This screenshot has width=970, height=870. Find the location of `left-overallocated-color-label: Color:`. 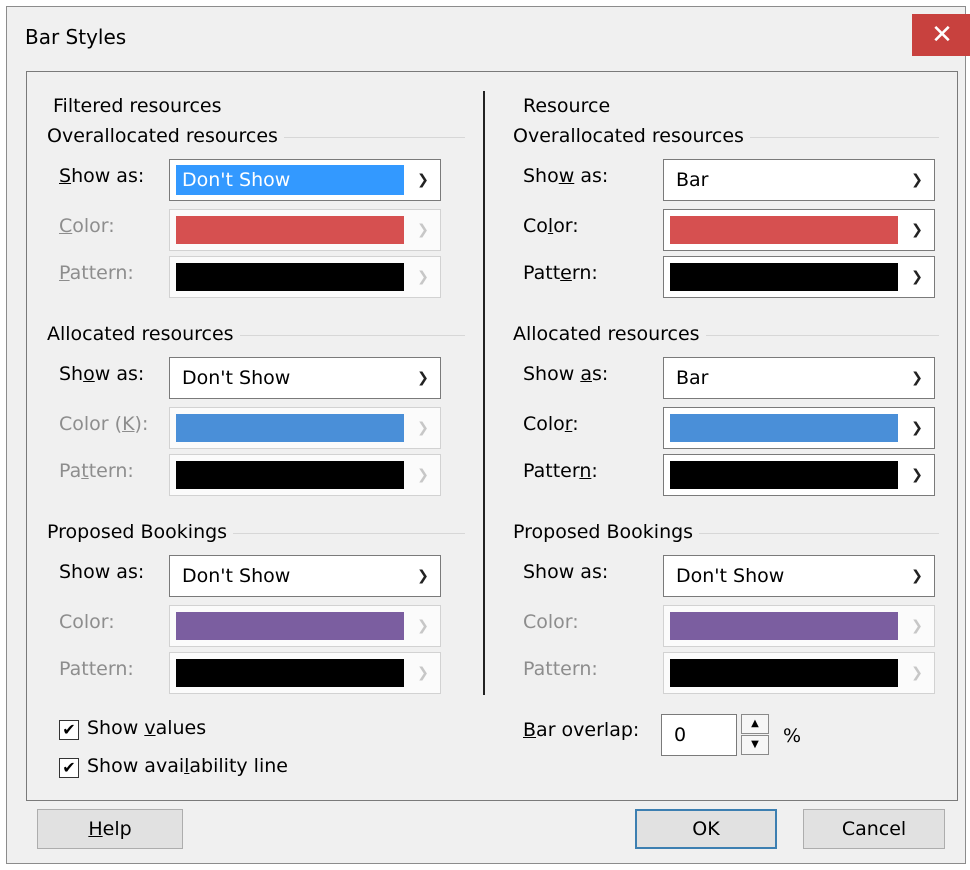

left-overallocated-color-label: Color: is located at coordinates (87, 226).